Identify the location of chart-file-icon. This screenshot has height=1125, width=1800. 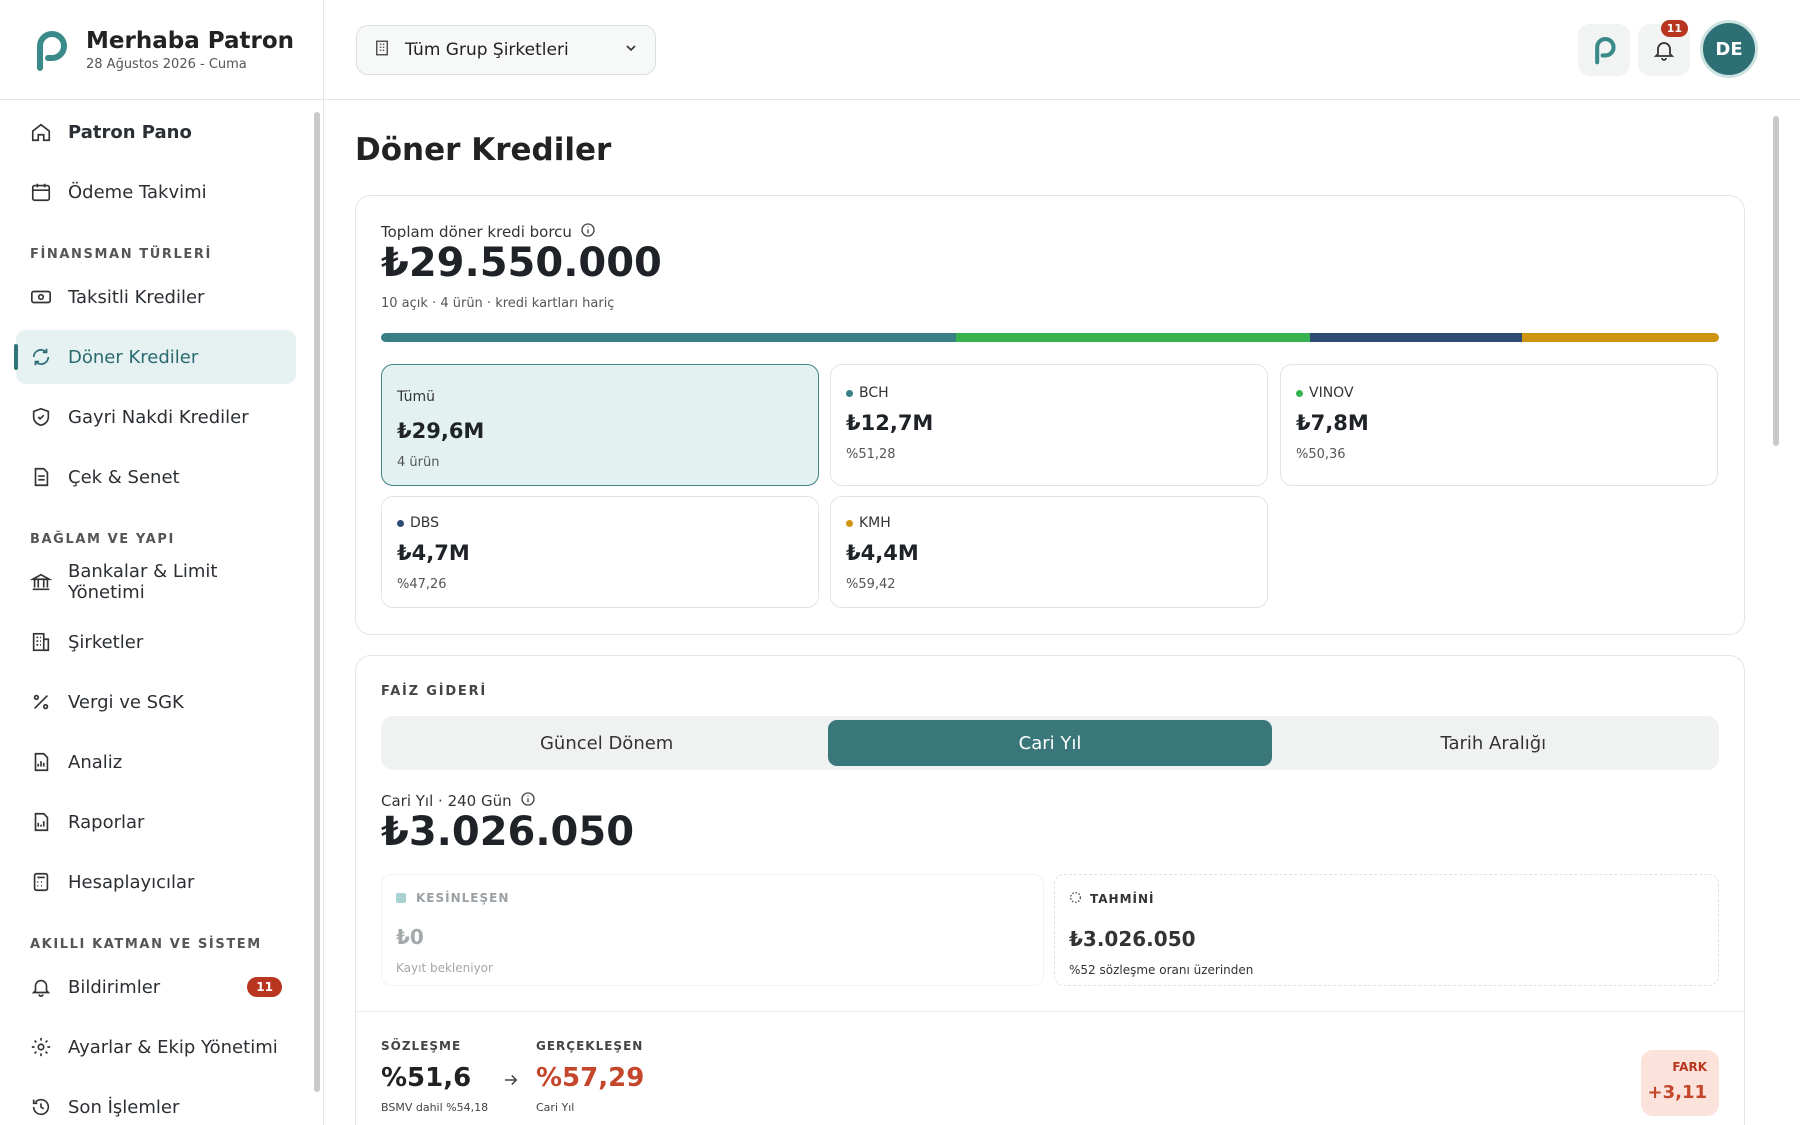
(41, 762).